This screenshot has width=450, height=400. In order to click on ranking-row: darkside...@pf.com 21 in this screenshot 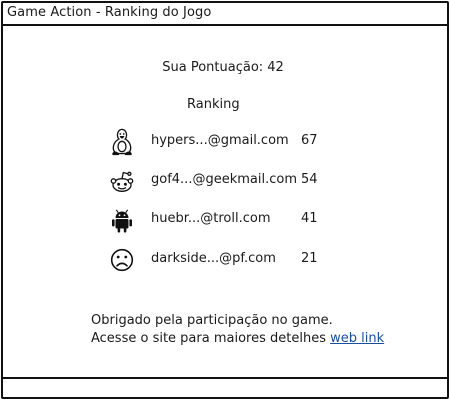, I will do `click(223, 260)`.